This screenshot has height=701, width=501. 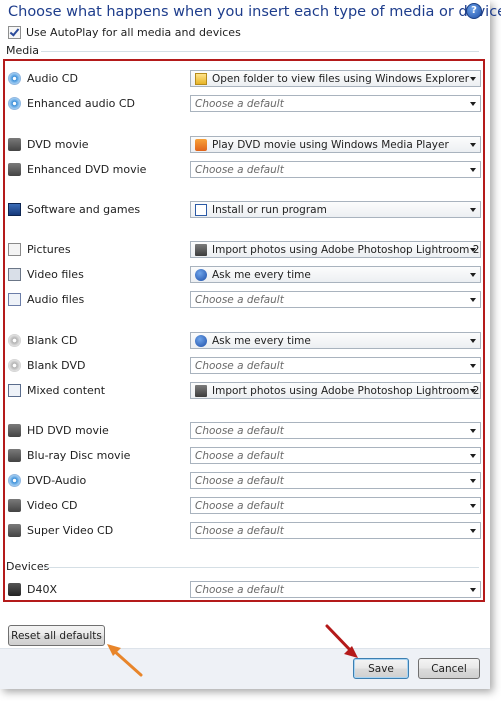 I want to click on media-row: Enhanced audio CD Choose a default, so click(x=245, y=103).